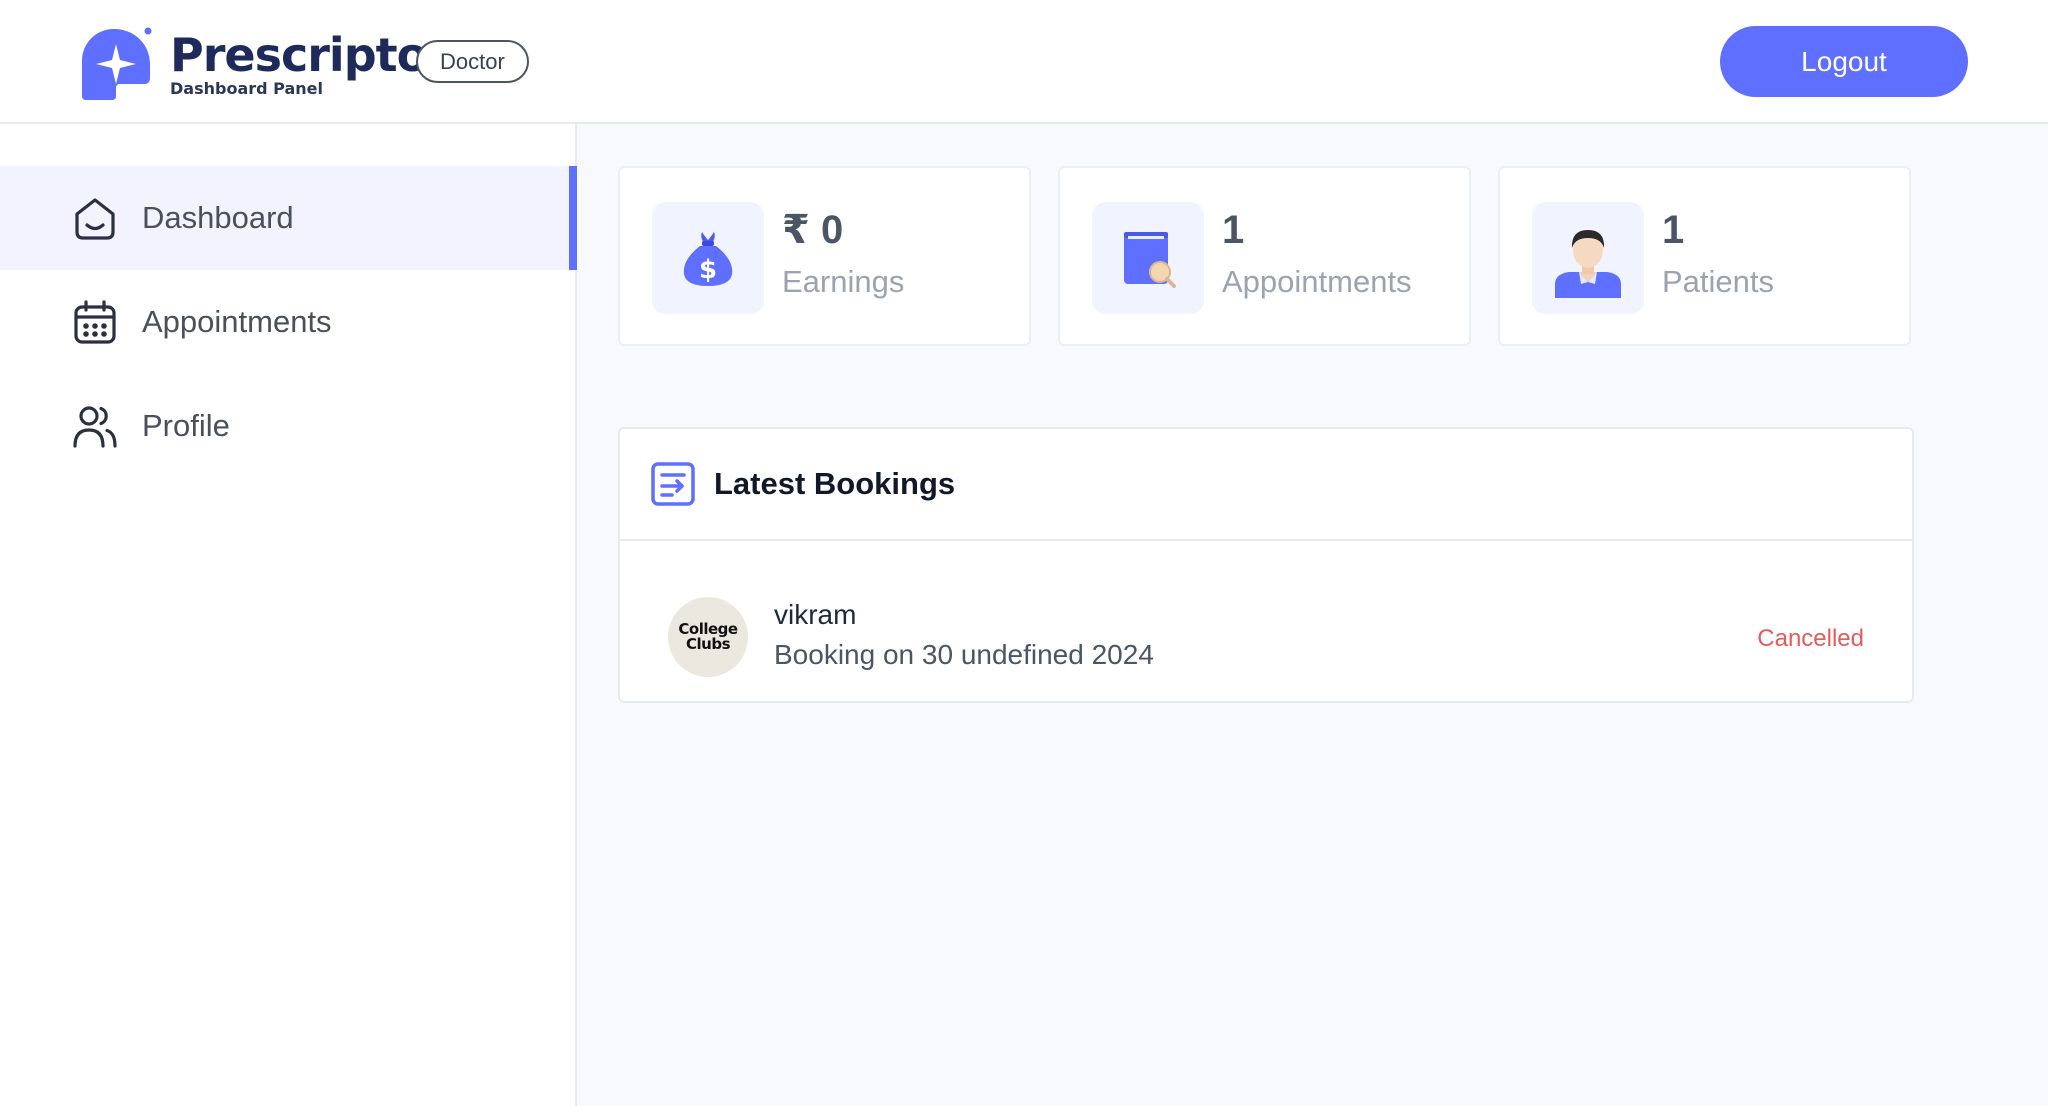 This screenshot has height=1106, width=2048. I want to click on patient-name: vikram, so click(815, 614).